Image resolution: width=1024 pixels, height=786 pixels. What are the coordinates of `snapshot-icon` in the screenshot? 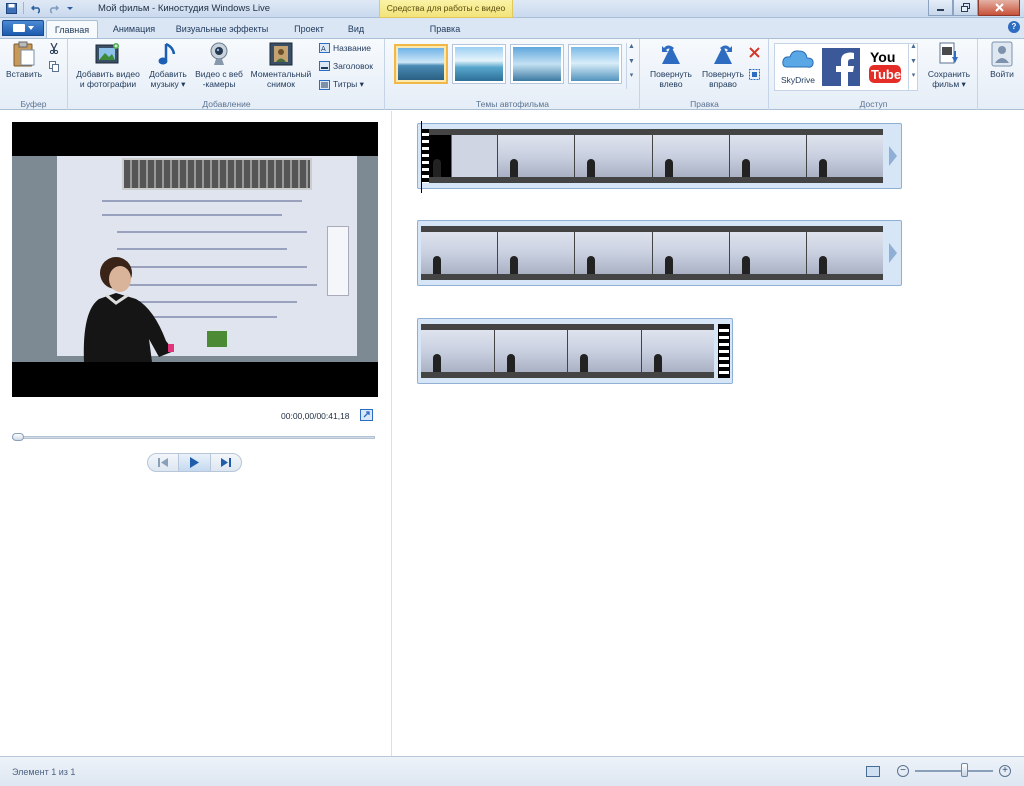 It's located at (281, 54).